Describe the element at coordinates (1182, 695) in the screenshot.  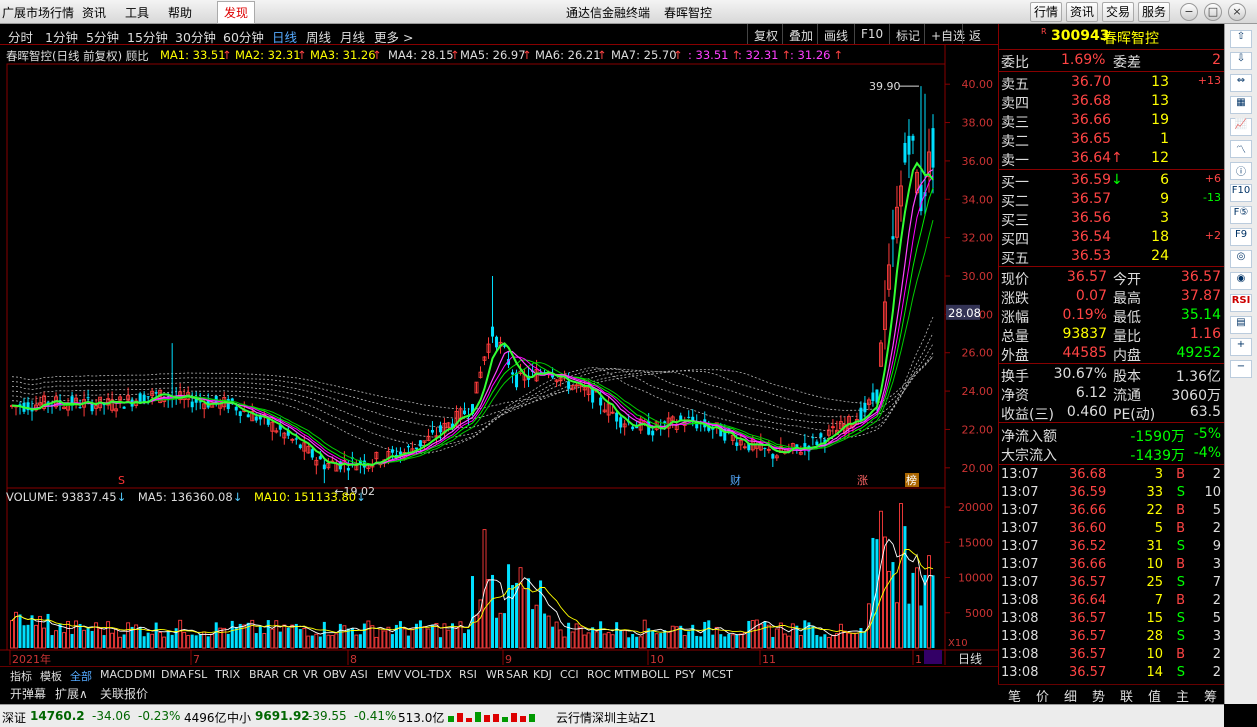
I see `detail-tab: 主` at that location.